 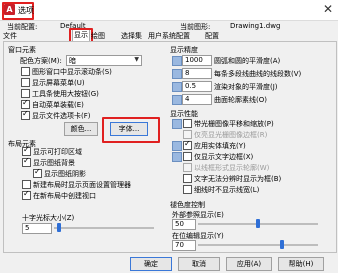 I want to click on checkbox-raster-pan-zoom, so click(x=187, y=123).